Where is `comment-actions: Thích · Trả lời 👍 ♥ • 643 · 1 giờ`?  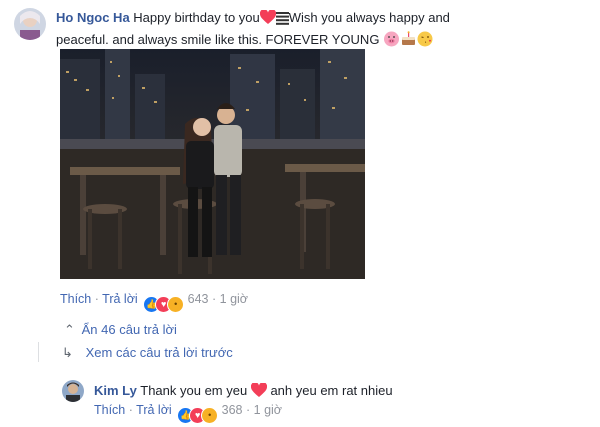
comment-actions: Thích · Trả lời 👍 ♥ • 643 · 1 giờ is located at coordinates (154, 302).